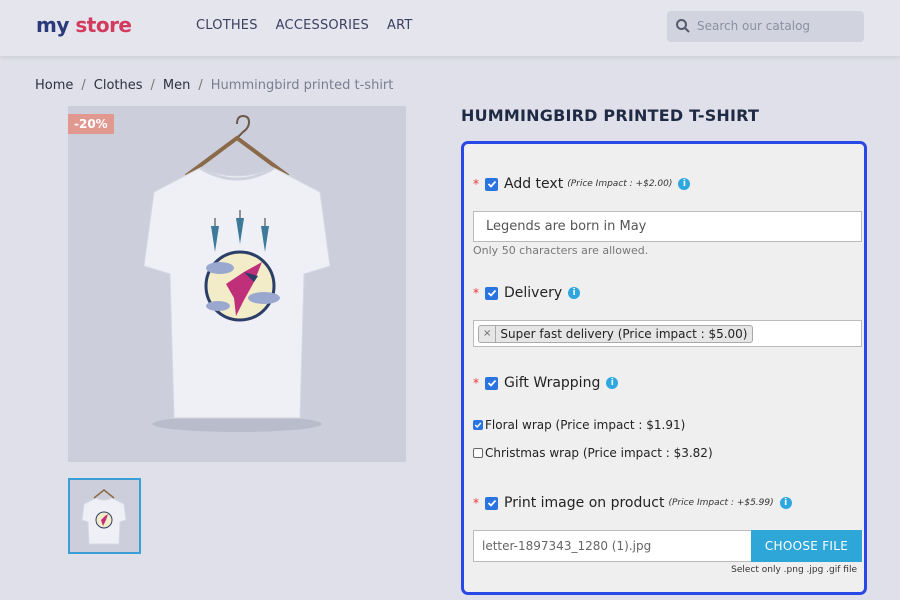 This screenshot has width=900, height=600. I want to click on breadcrumb-clothes: Clothes, so click(118, 85).